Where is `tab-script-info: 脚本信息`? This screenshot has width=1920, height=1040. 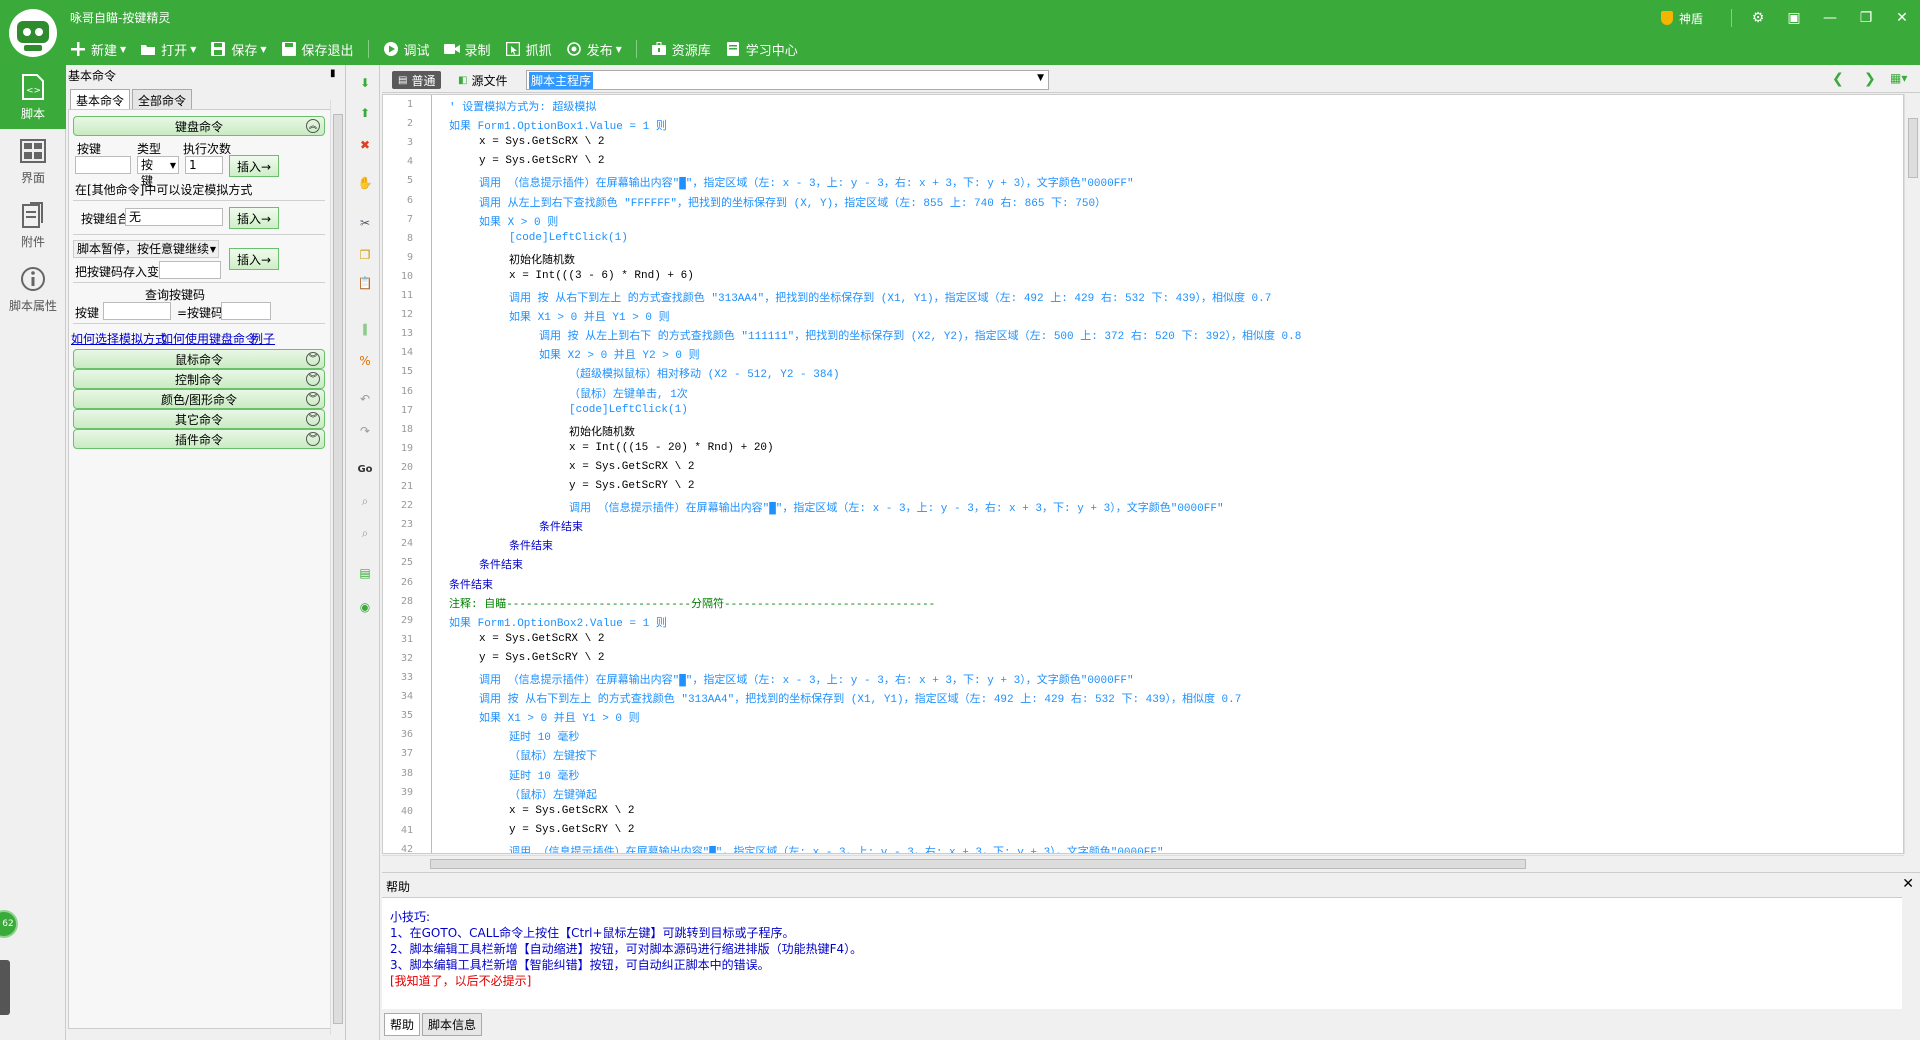
tab-script-info: 脚本信息 is located at coordinates (452, 1024).